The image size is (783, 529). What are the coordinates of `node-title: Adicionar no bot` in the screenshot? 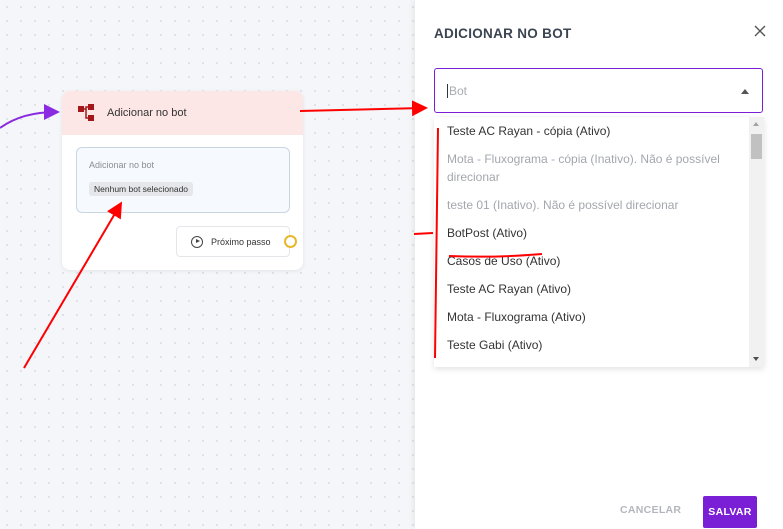 It's located at (147, 113).